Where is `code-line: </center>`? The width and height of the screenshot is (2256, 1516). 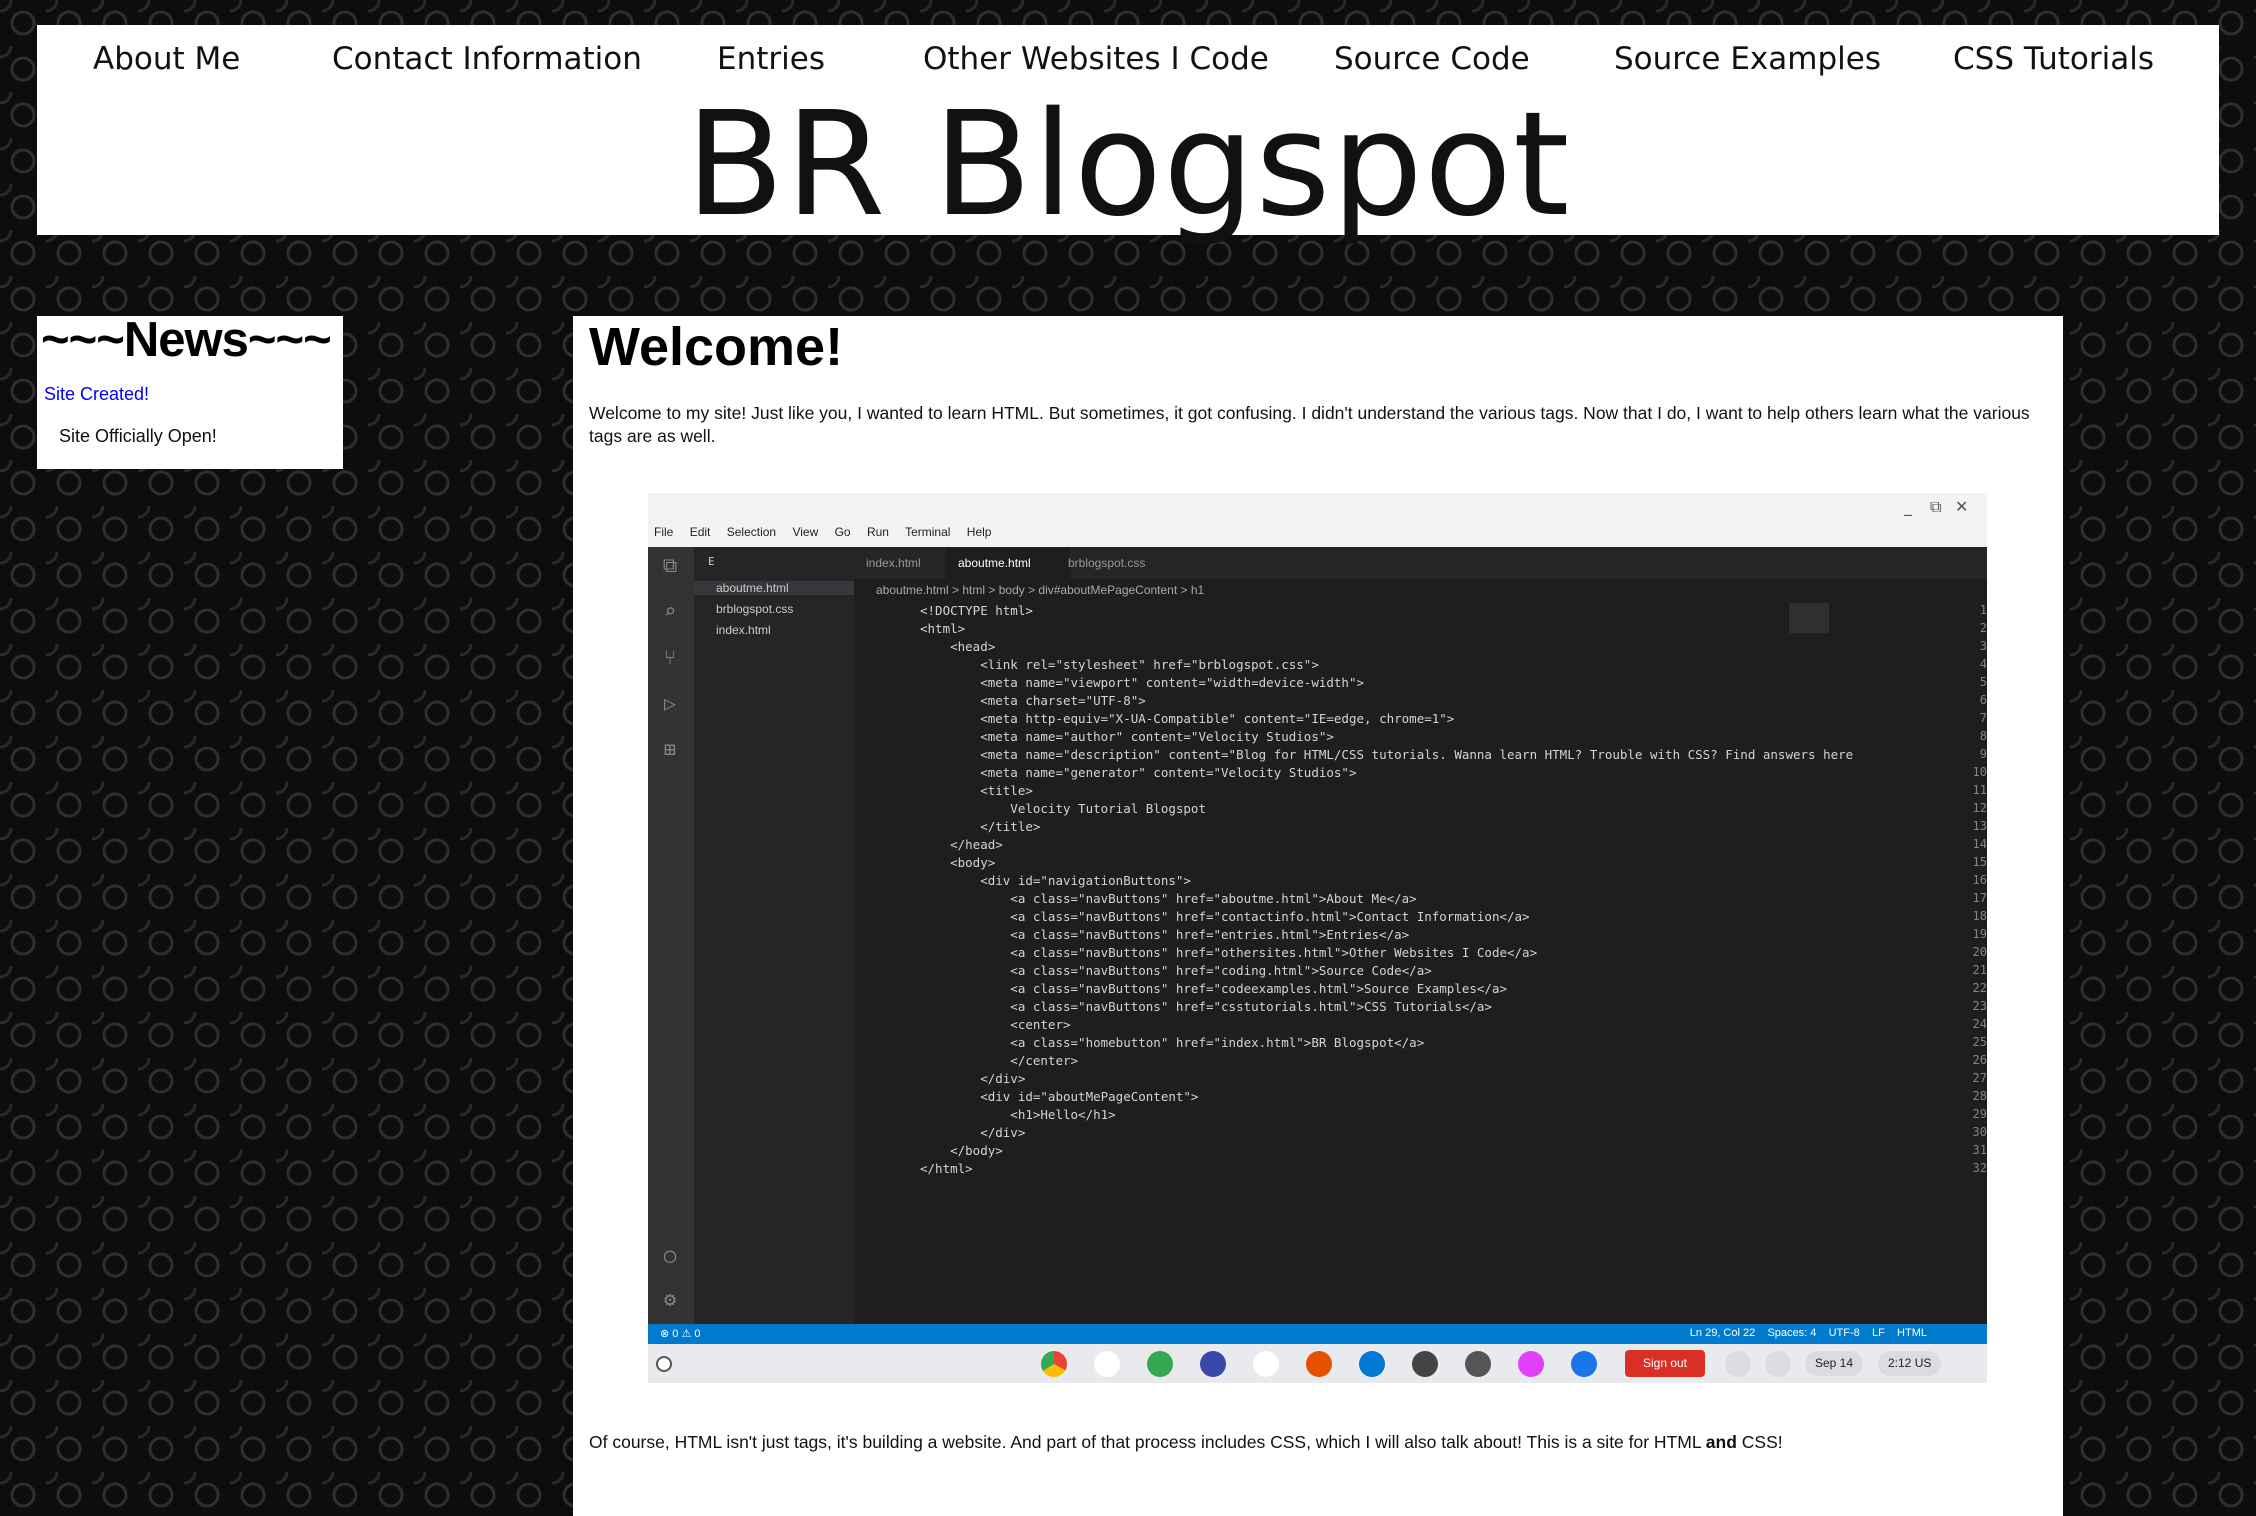
code-line: </center> is located at coordinates (999, 1060).